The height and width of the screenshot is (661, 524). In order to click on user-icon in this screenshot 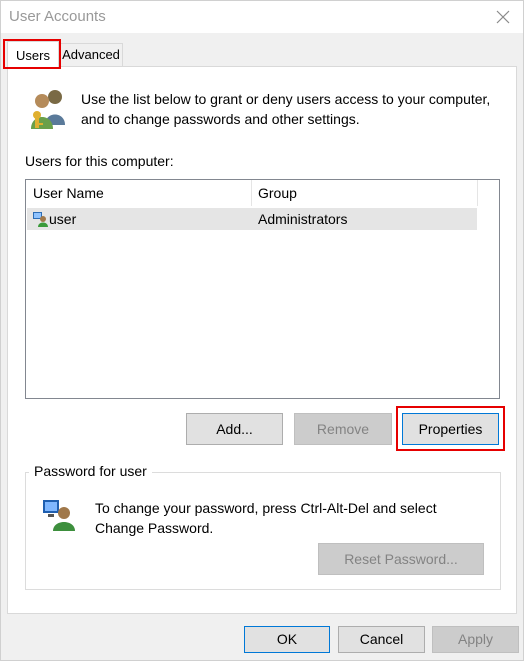, I will do `click(40, 219)`.